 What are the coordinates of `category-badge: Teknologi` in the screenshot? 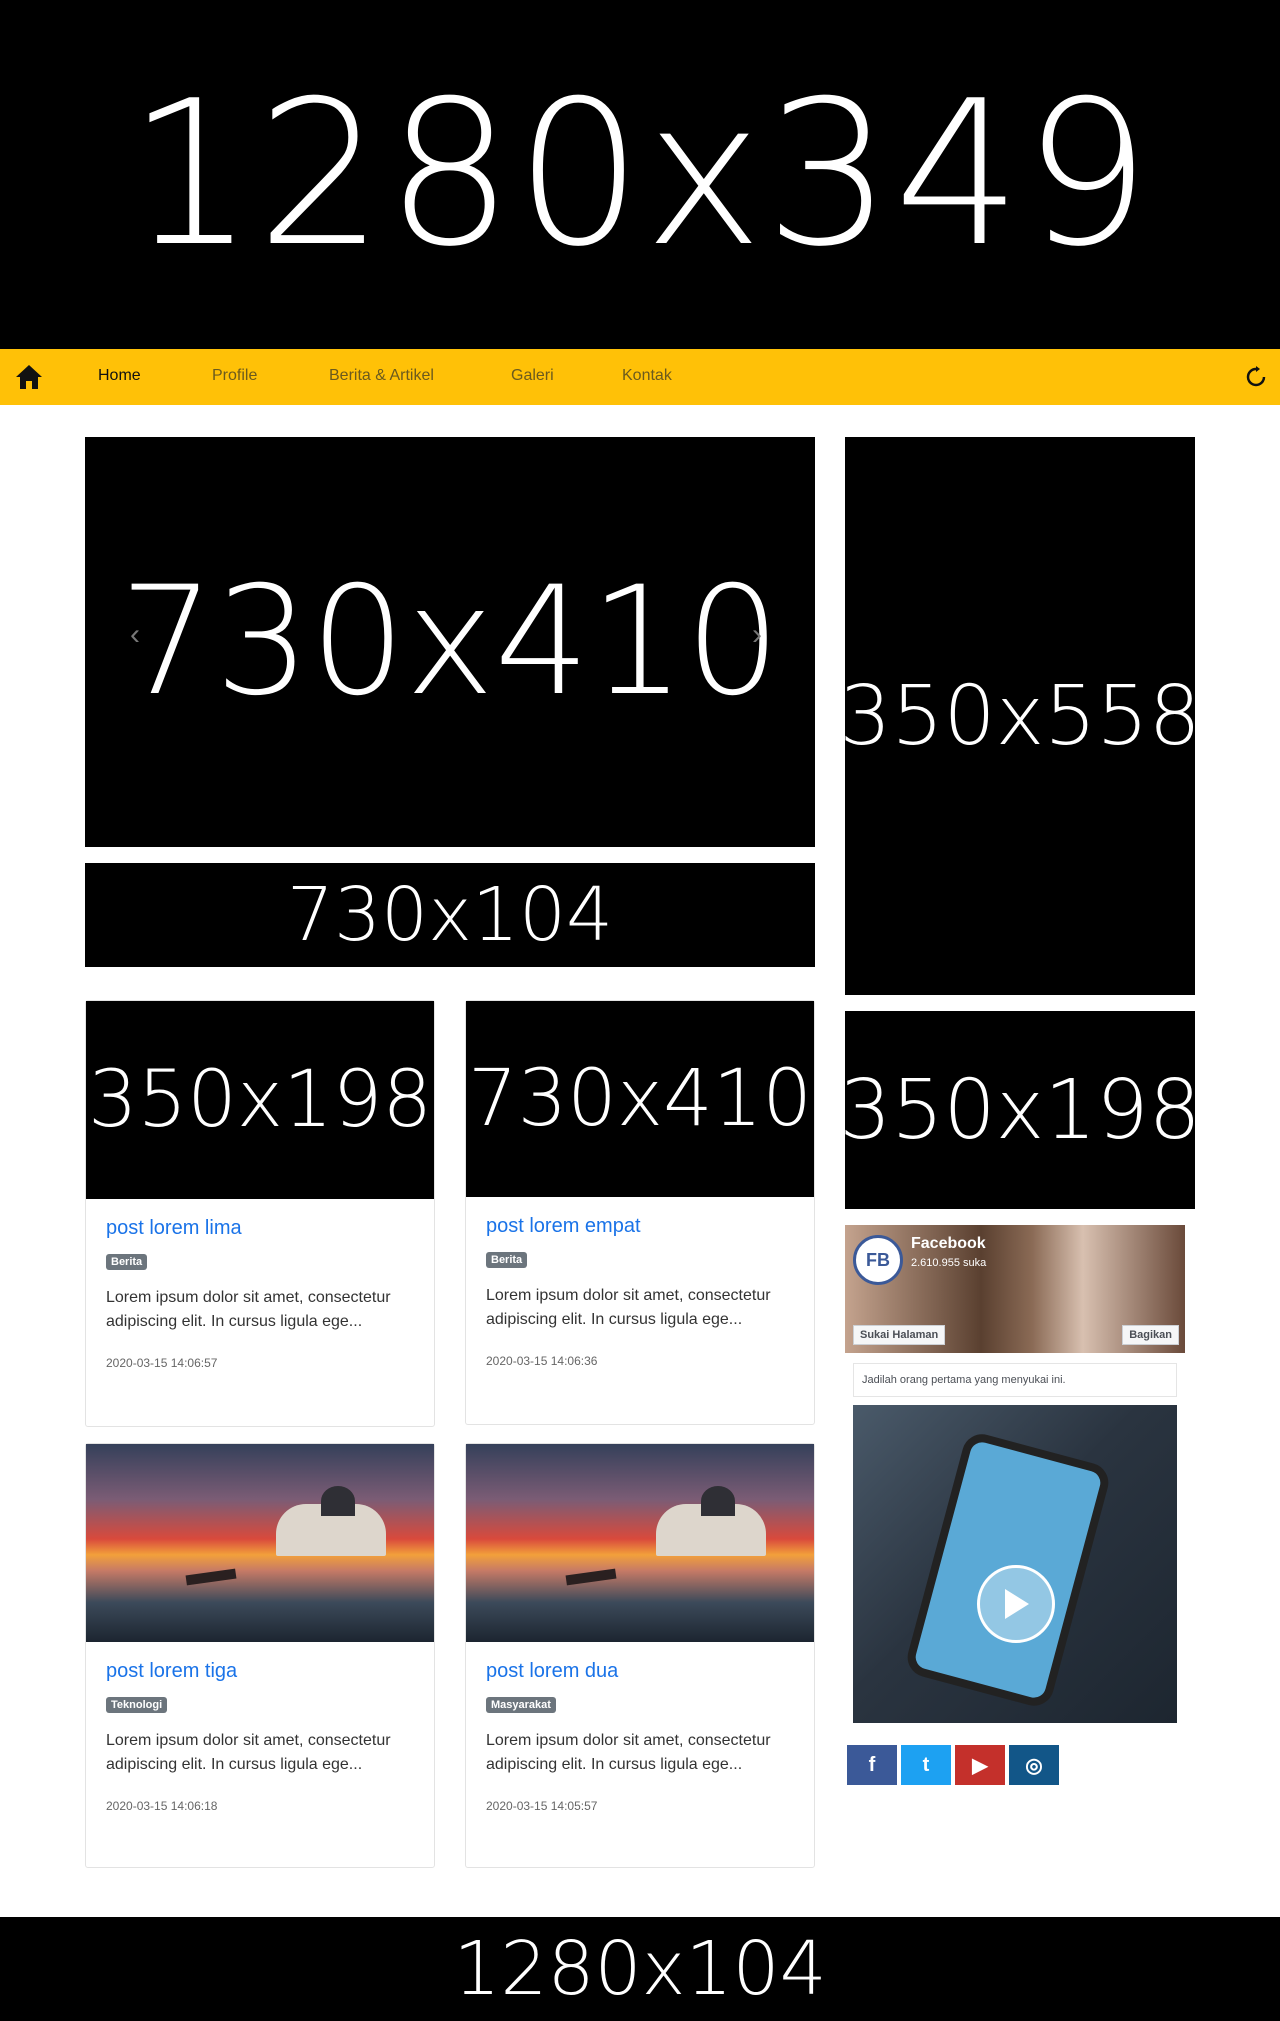 It's located at (137, 1705).